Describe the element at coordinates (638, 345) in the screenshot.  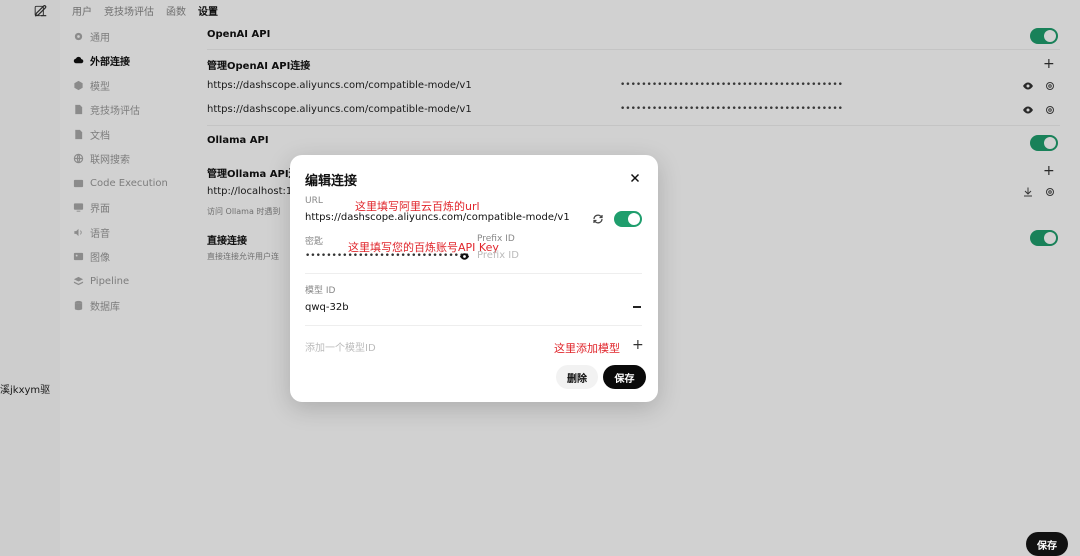
I see `add-model-button: +` at that location.